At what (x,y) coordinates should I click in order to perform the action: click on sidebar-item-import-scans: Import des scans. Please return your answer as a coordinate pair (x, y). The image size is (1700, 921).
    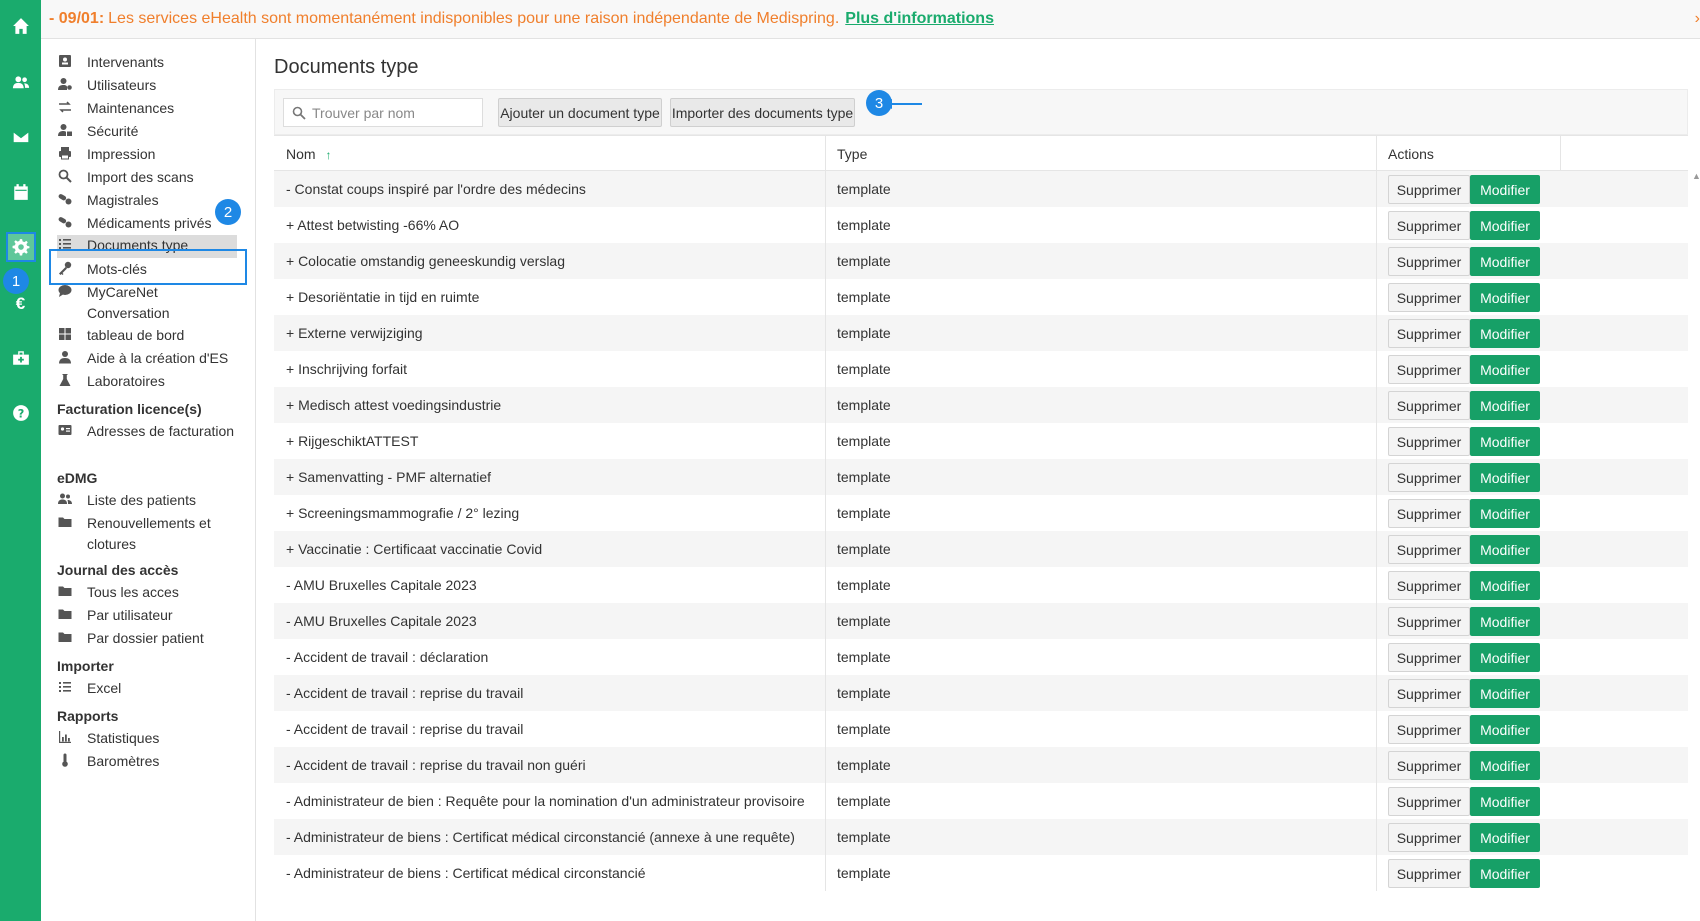
    Looking at the image, I should click on (147, 177).